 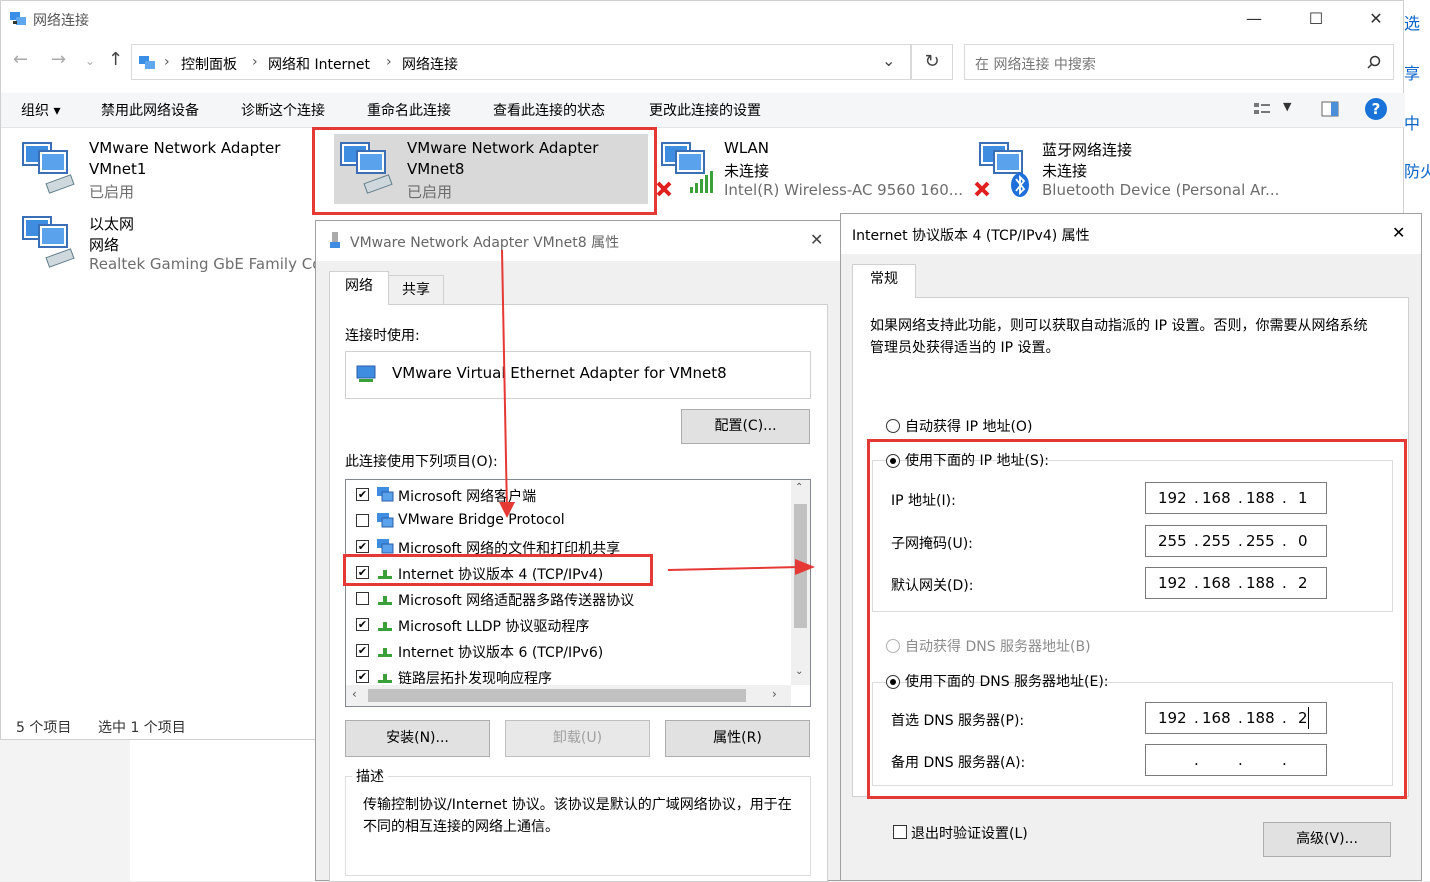 I want to click on list-item: Microsoft 网络适配器多路传送器协议, so click(x=566, y=599).